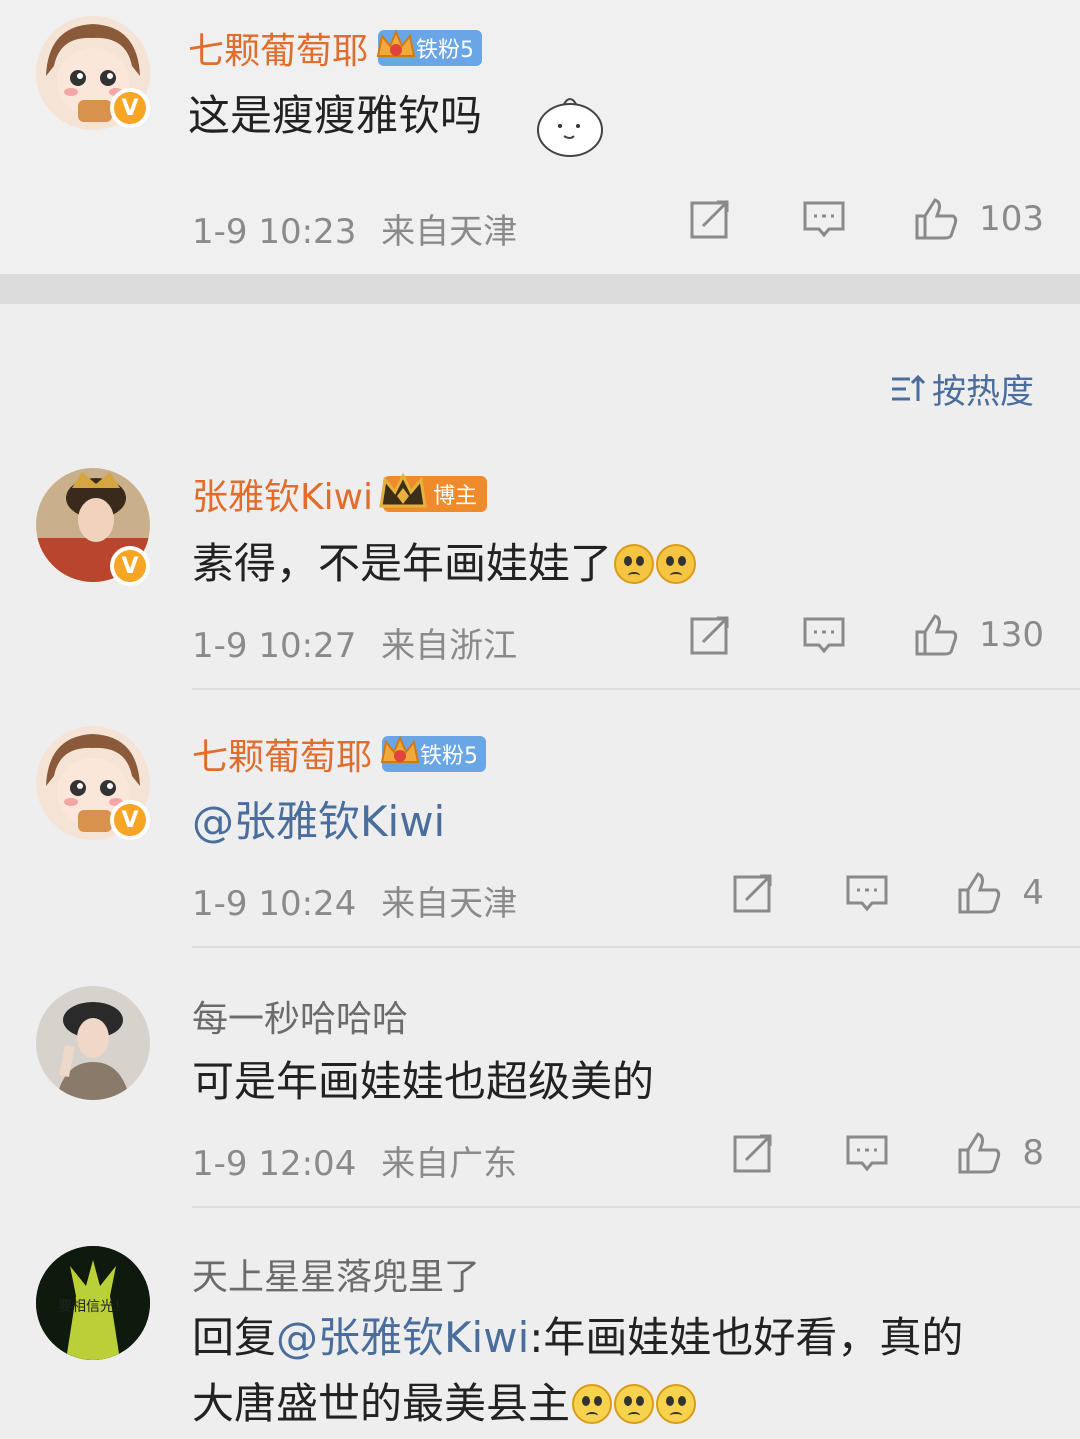 The image size is (1080, 1439). What do you see at coordinates (570, 127) in the screenshot?
I see `bun-sticker-icon` at bounding box center [570, 127].